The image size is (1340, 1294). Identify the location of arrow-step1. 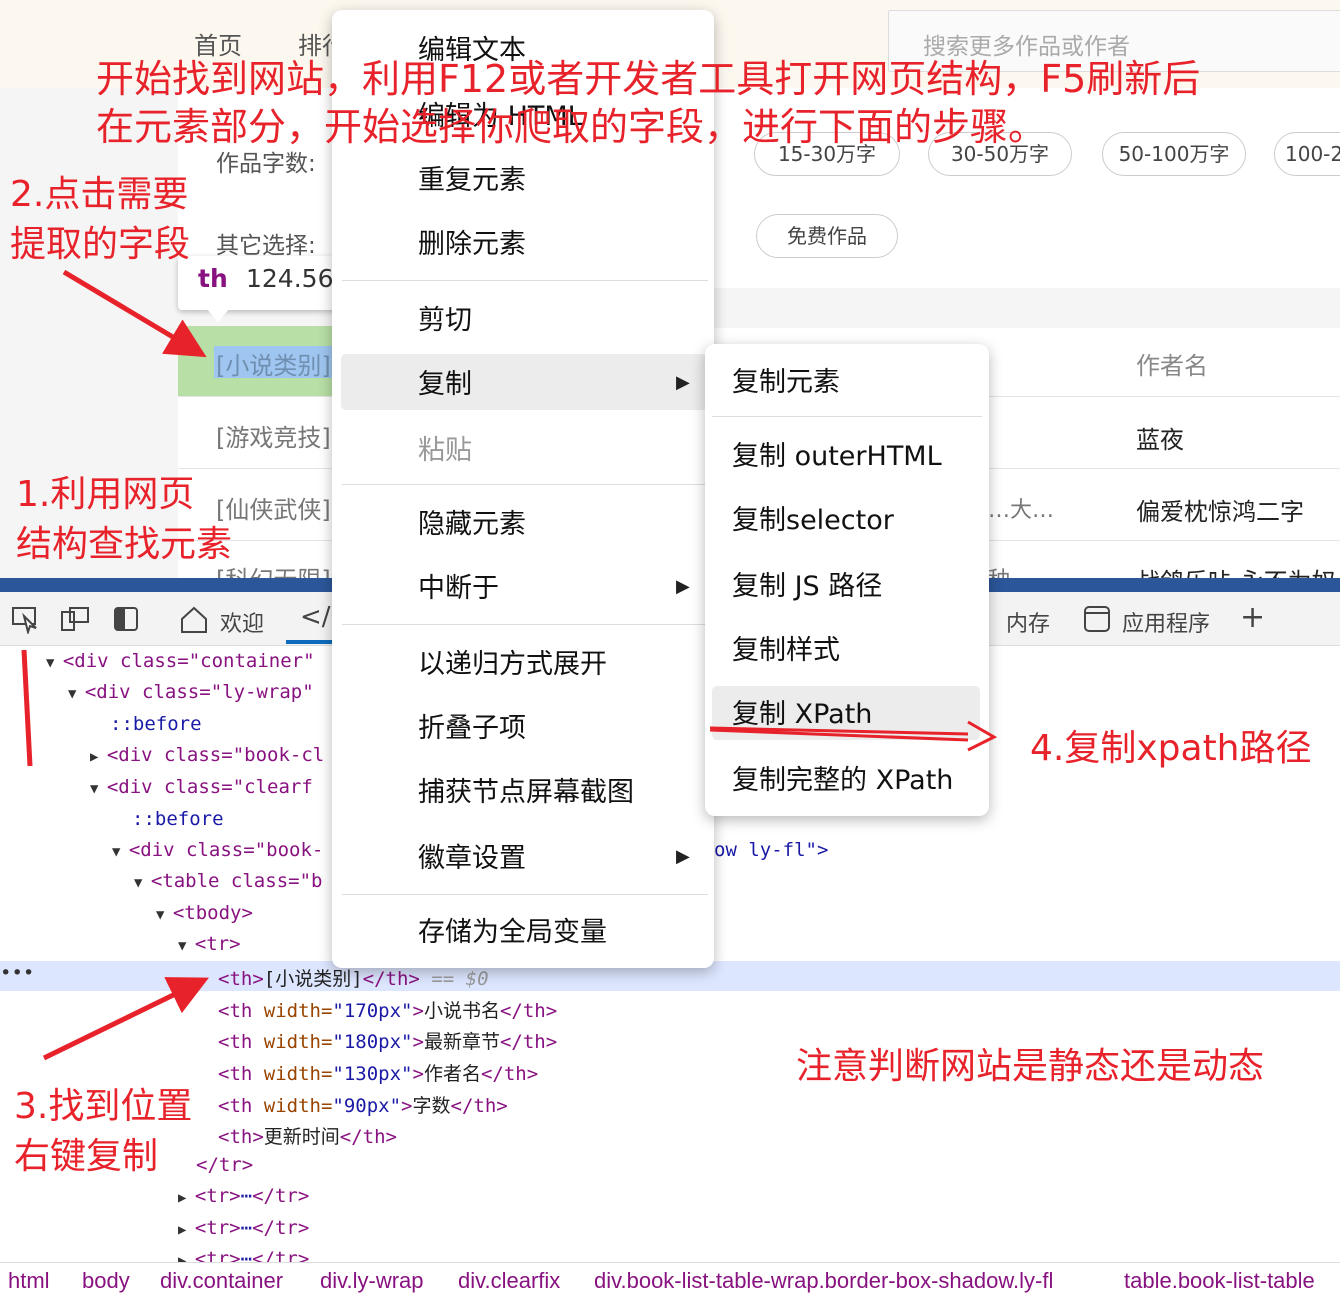
(27, 708).